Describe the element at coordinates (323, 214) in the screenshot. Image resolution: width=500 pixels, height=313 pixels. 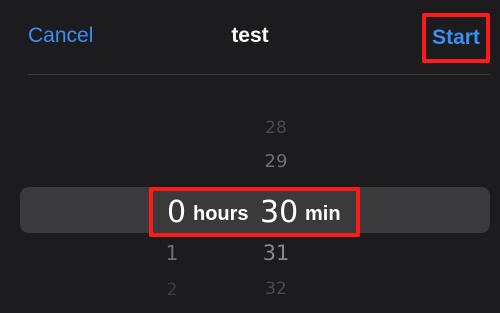
I see `minutes-unit-label: min` at that location.